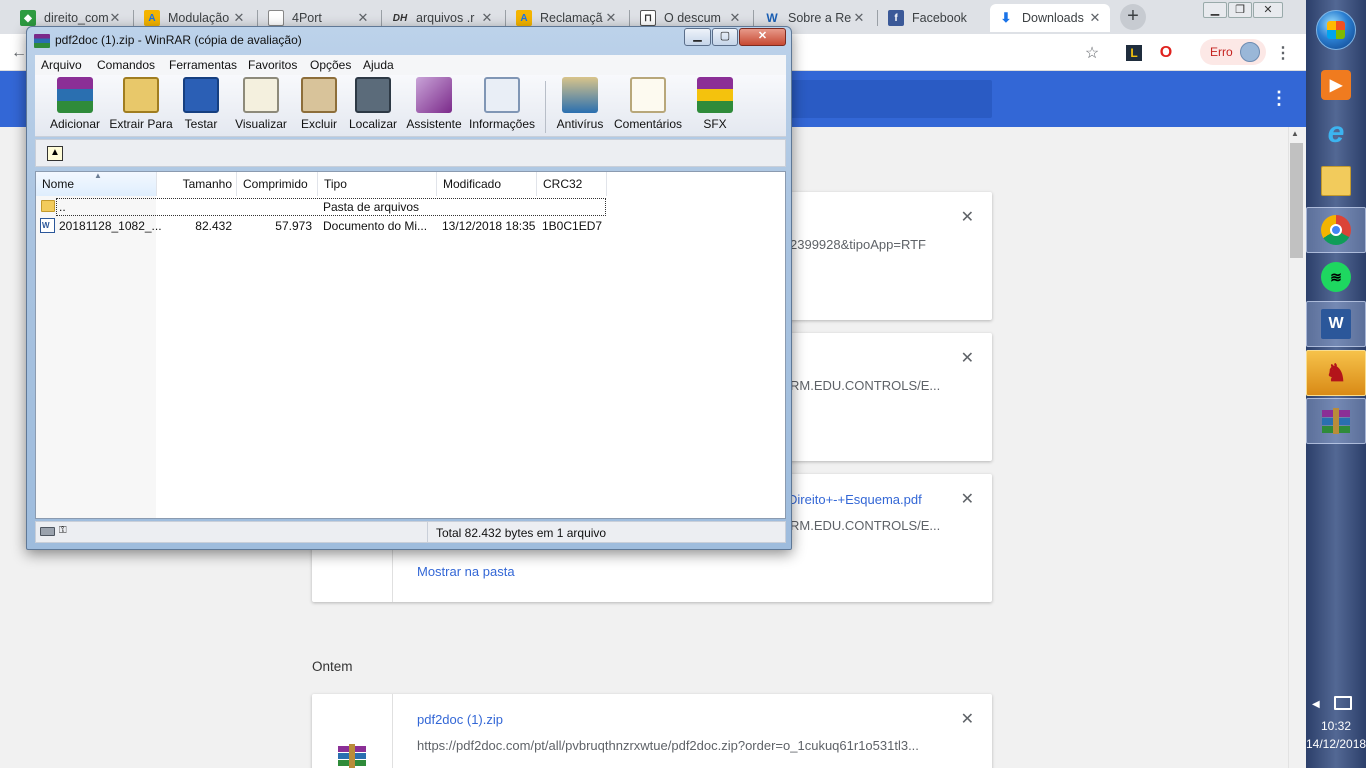 This screenshot has height=768, width=1366. I want to click on view-button: Visualizar, so click(261, 104).